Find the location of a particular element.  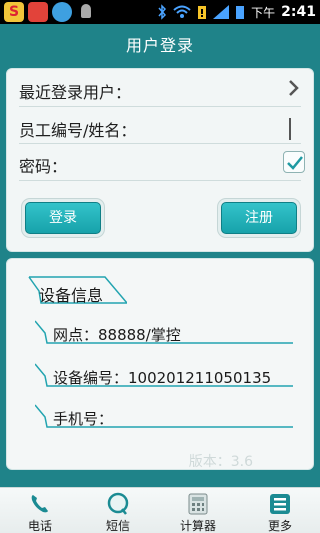

calculator-icon is located at coordinates (198, 504).